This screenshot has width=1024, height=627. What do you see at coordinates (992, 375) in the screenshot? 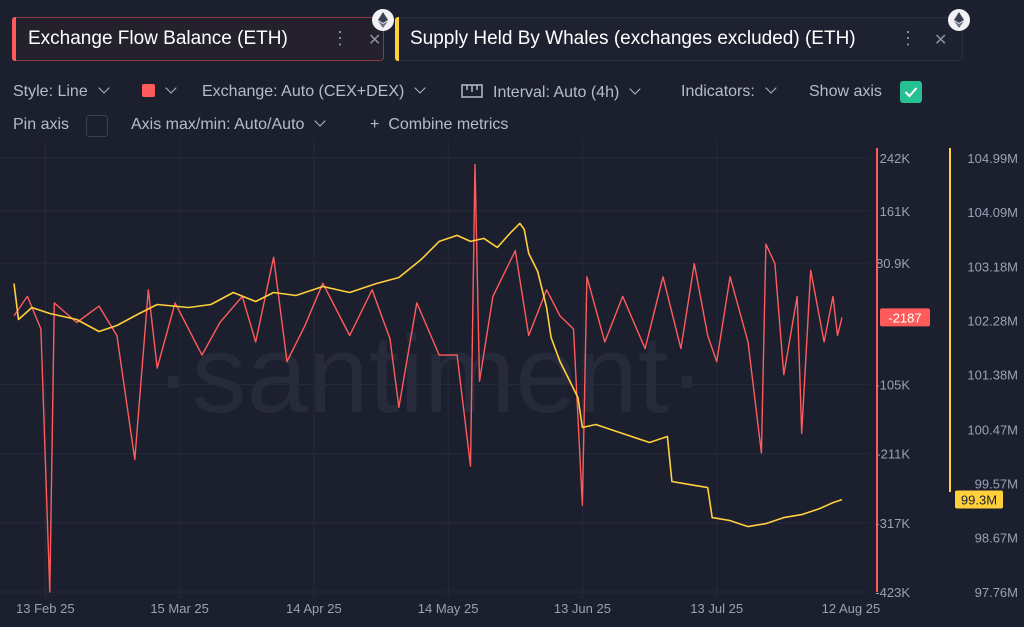
I see `right-axis-tick-label: 101.38M` at bounding box center [992, 375].